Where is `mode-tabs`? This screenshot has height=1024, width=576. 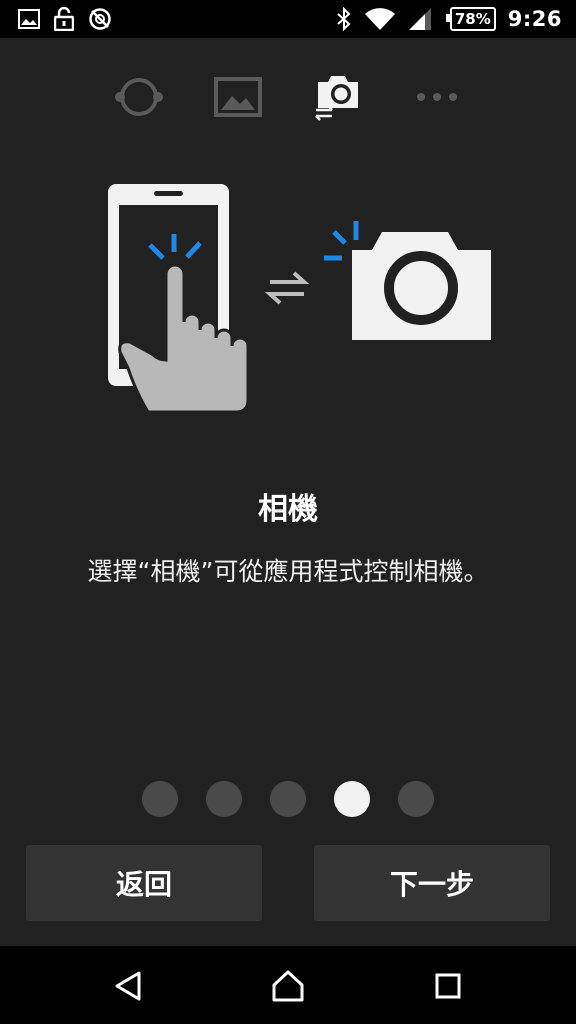 mode-tabs is located at coordinates (288, 98).